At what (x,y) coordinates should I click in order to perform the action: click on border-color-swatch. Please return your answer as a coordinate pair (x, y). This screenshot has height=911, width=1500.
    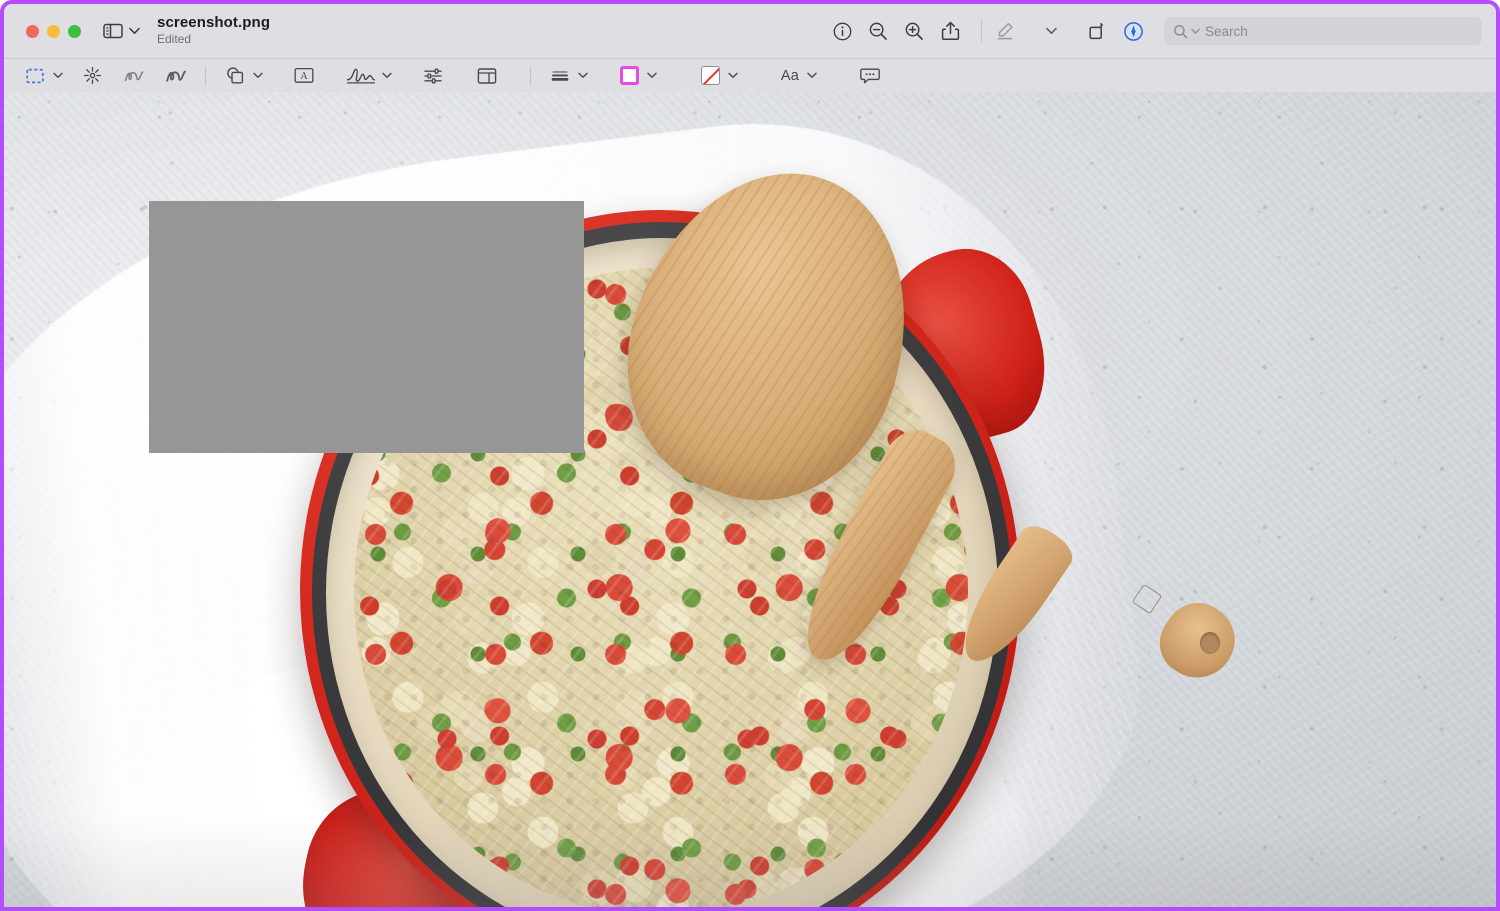
    Looking at the image, I should click on (629, 75).